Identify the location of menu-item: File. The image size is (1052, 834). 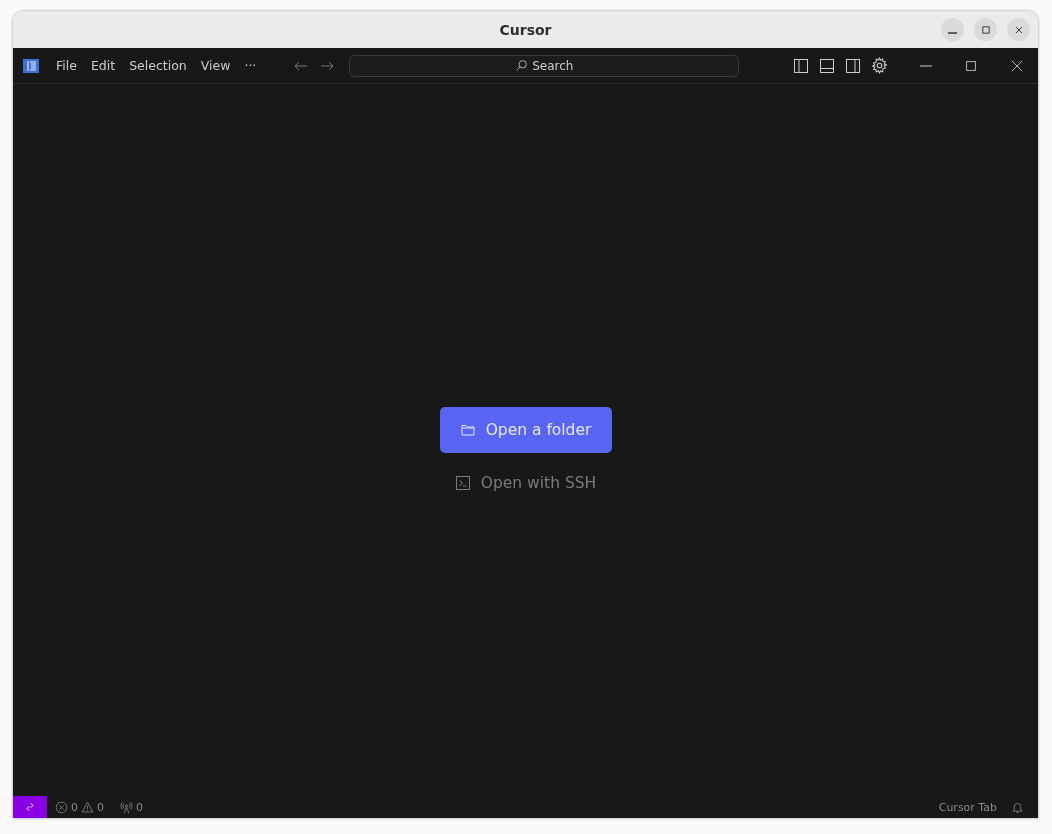
(66, 65).